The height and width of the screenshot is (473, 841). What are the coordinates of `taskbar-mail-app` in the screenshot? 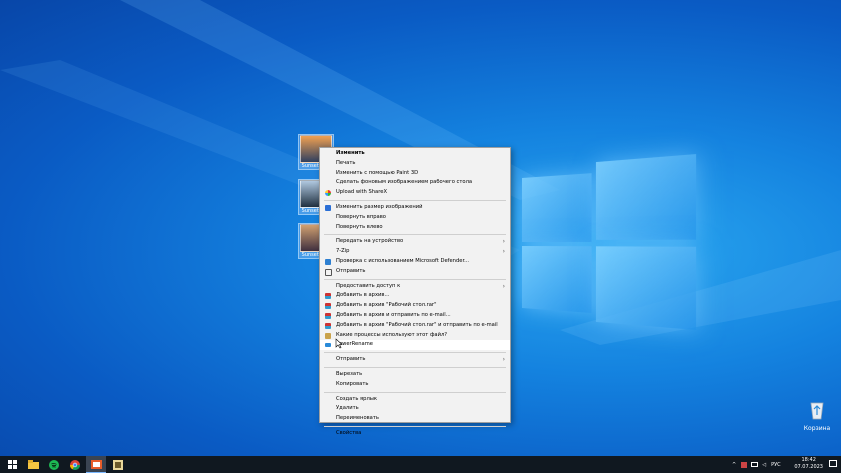 It's located at (96, 464).